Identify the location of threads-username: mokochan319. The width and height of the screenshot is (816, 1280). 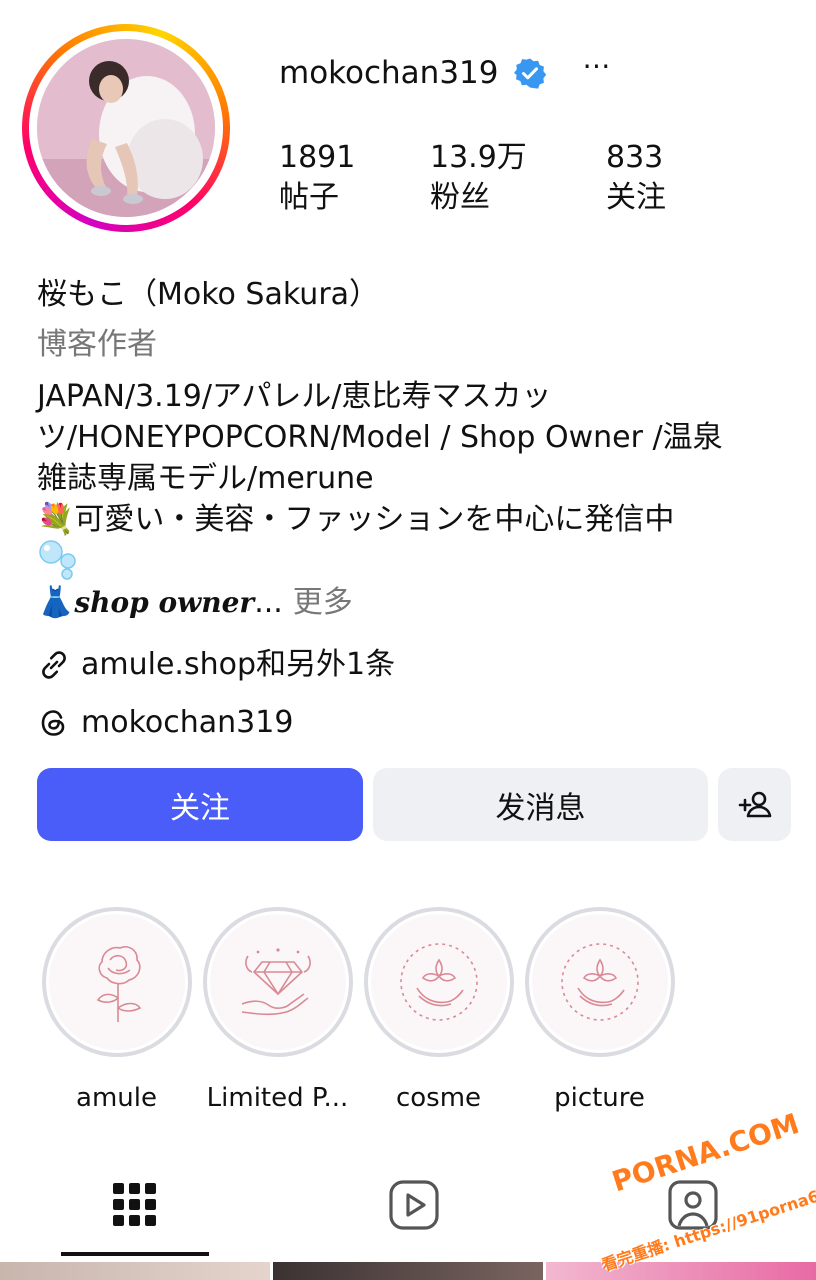
(187, 722).